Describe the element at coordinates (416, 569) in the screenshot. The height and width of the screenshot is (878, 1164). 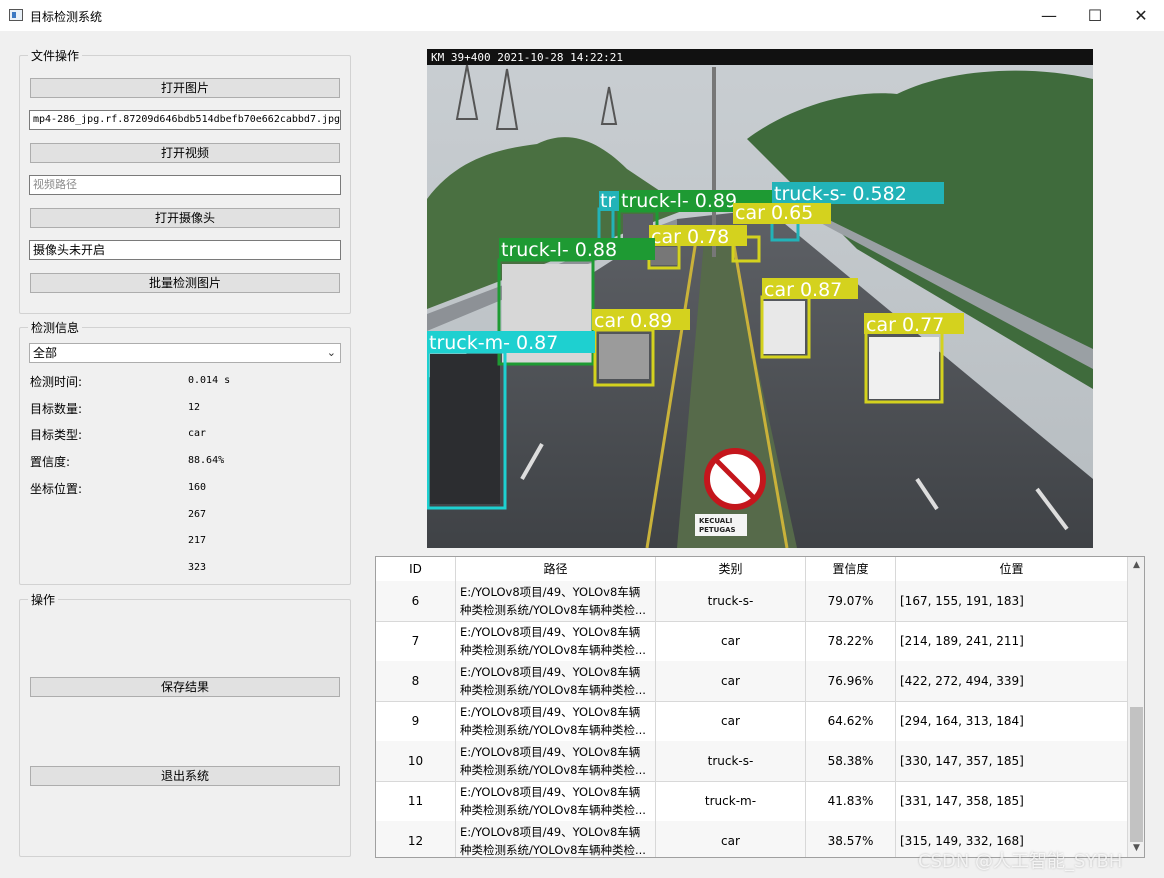
I see `header-id: ID` at that location.